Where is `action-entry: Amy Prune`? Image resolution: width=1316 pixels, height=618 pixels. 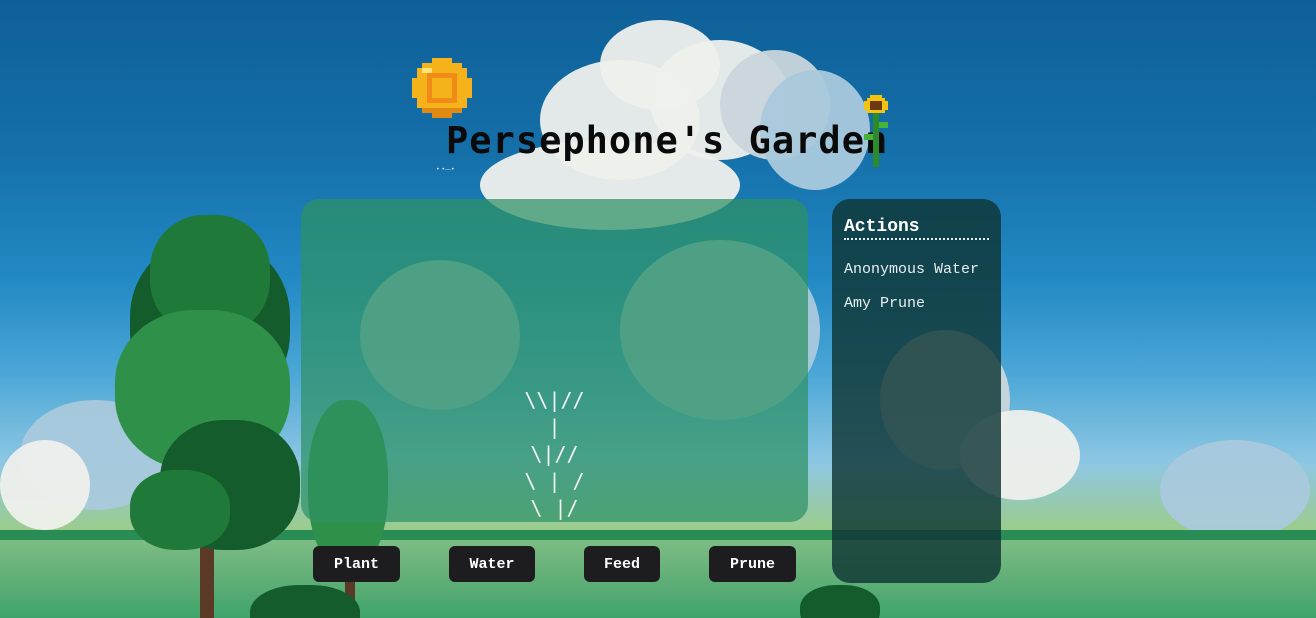
action-entry: Amy Prune is located at coordinates (885, 303).